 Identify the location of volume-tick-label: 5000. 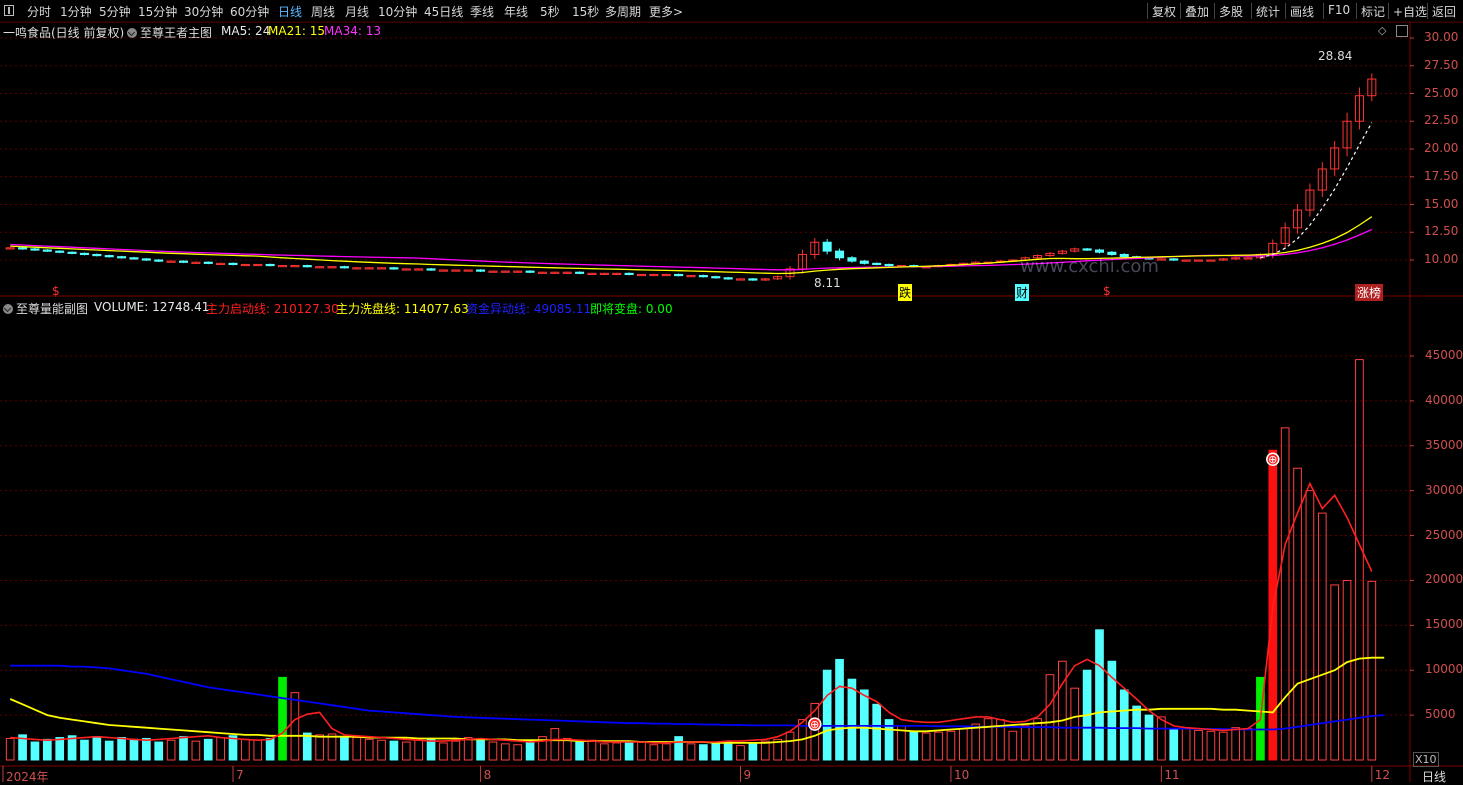
(1440, 714).